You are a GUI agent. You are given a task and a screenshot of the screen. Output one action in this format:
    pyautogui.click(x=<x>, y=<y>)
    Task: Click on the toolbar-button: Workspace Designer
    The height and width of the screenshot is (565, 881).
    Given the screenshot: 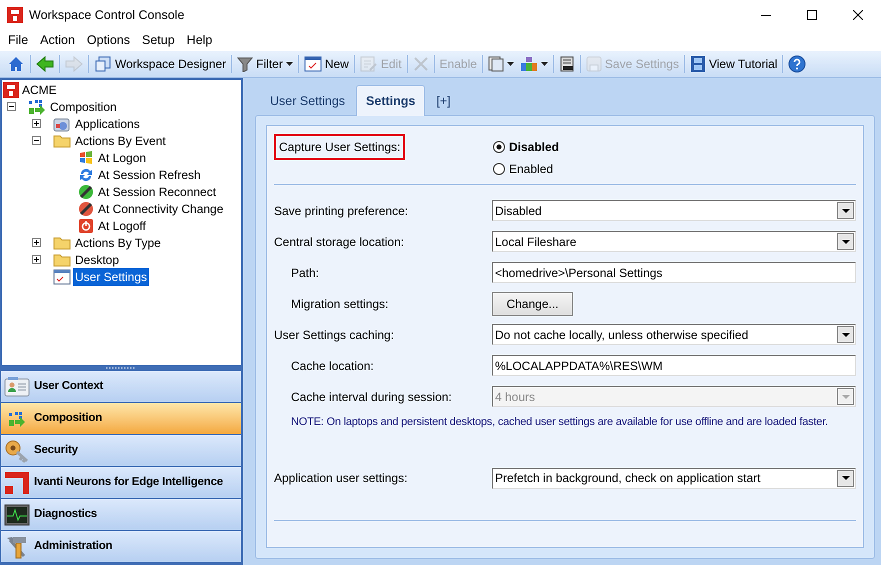 What is the action you would take?
    pyautogui.click(x=160, y=64)
    